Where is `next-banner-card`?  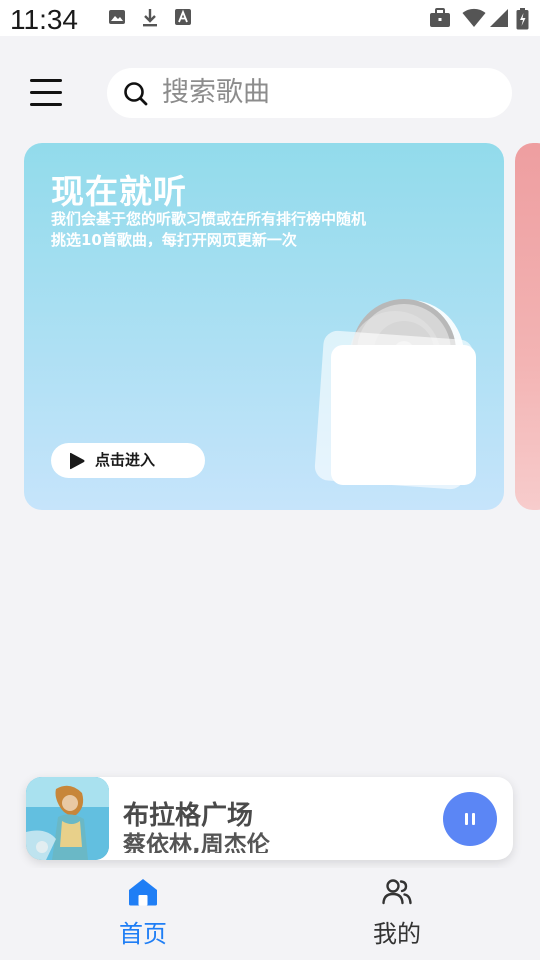
next-banner-card is located at coordinates (527, 326).